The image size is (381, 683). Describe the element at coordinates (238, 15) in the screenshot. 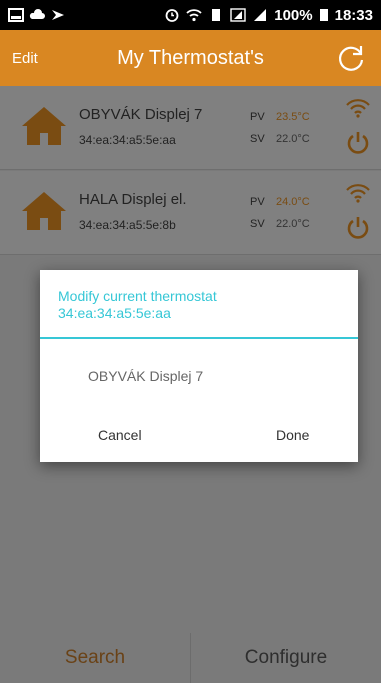

I see `signal-sim1-icon` at that location.